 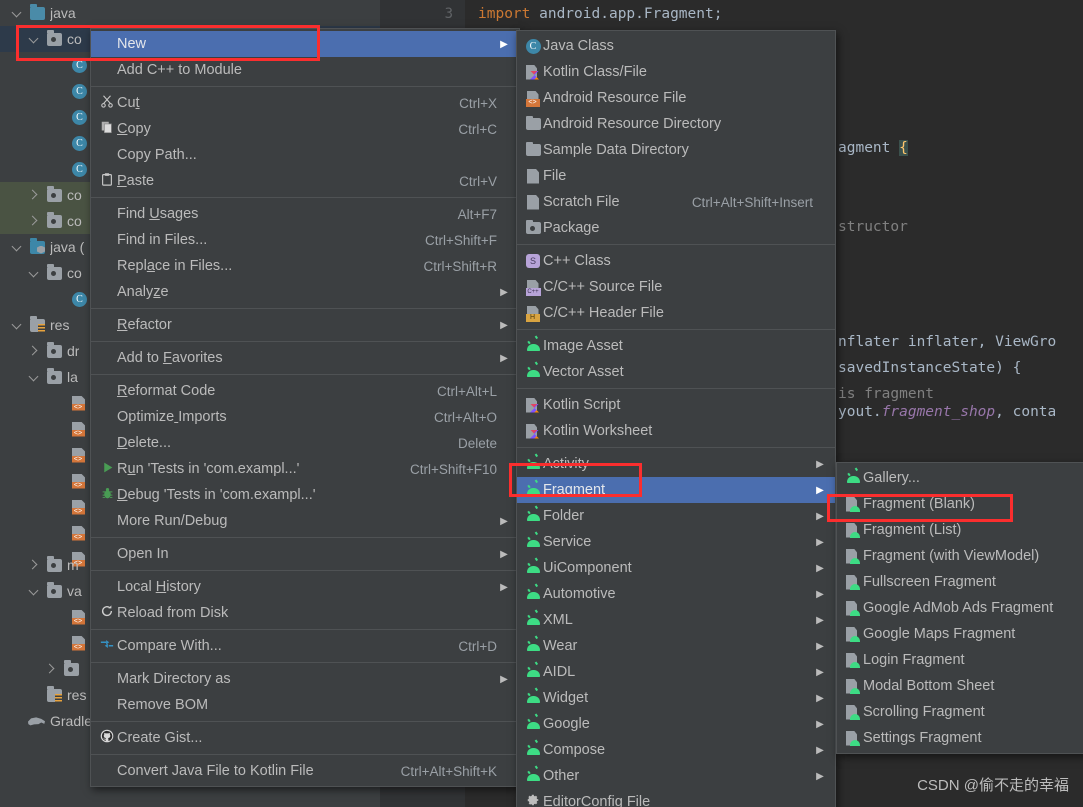 What do you see at coordinates (143, 292) in the screenshot?
I see `menu-item-label: Analyze` at bounding box center [143, 292].